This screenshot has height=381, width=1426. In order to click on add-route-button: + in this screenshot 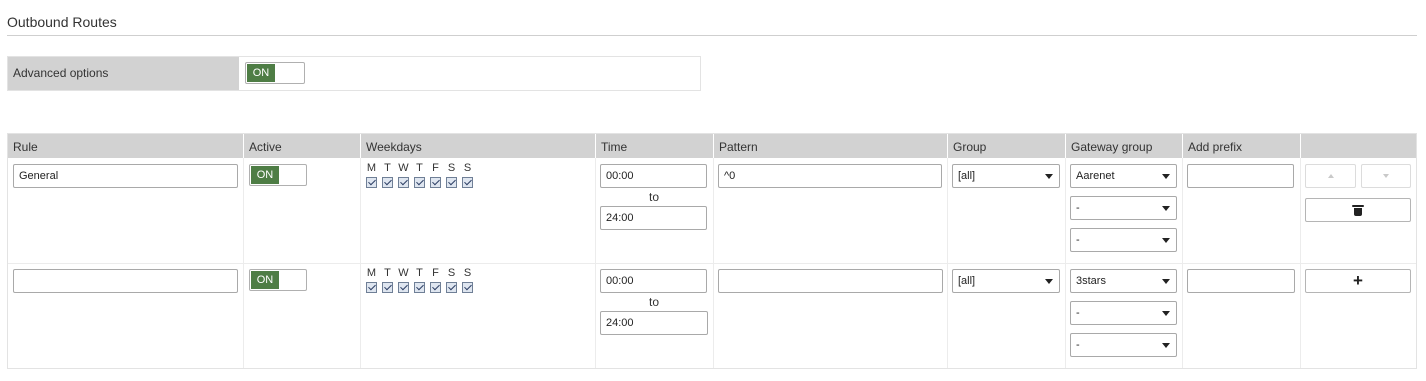, I will do `click(1358, 281)`.